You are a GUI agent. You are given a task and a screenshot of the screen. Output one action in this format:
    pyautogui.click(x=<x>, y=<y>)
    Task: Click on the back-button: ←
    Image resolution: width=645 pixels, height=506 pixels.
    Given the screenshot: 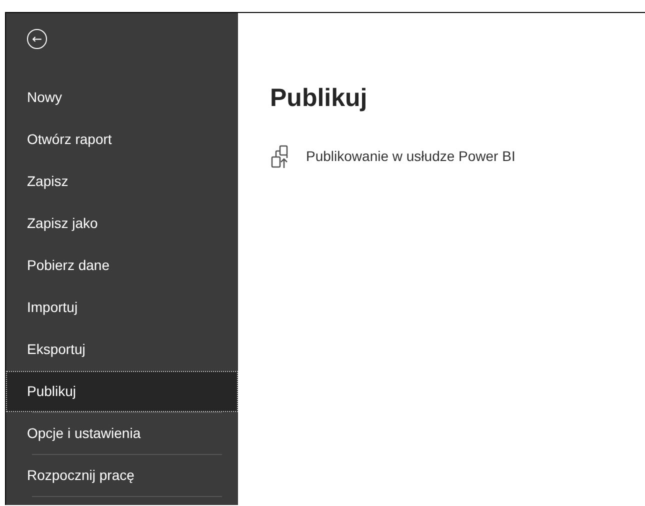 What is the action you would take?
    pyautogui.click(x=37, y=39)
    